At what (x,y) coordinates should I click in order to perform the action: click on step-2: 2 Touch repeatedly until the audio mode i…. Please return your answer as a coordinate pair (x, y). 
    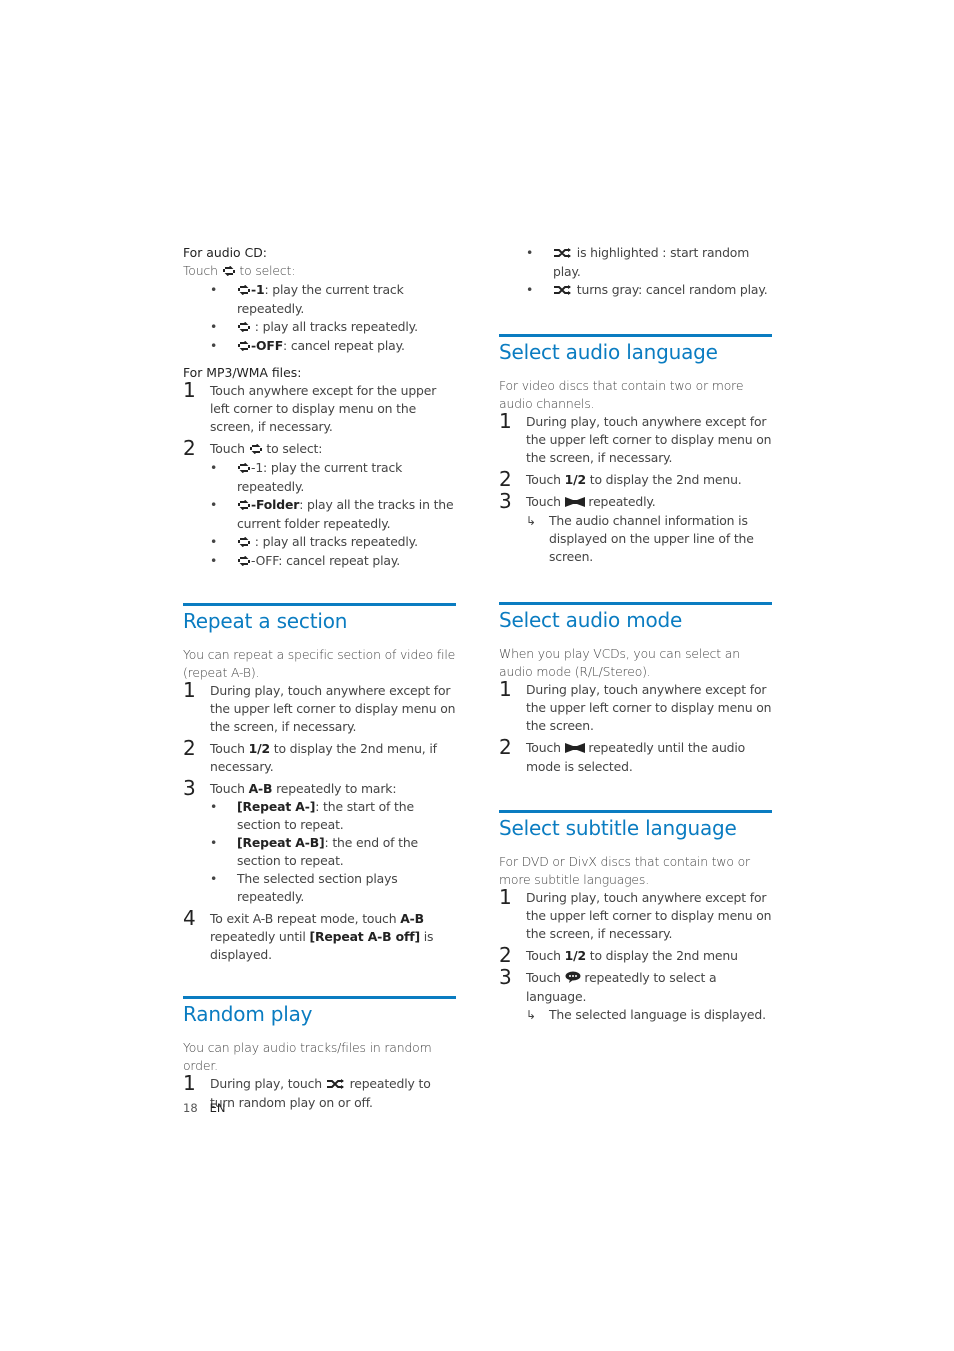
    Looking at the image, I should click on (622, 754).